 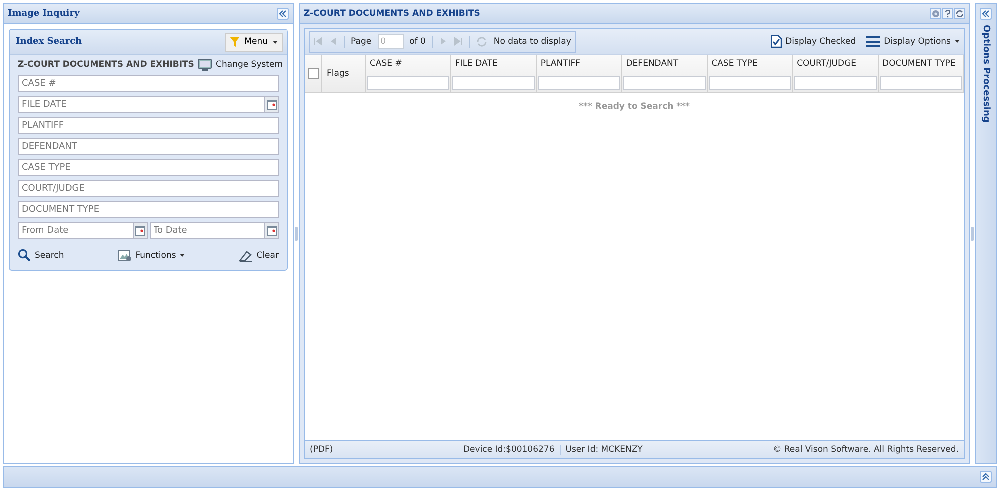 I want to click on previous-page-icon, so click(x=333, y=41).